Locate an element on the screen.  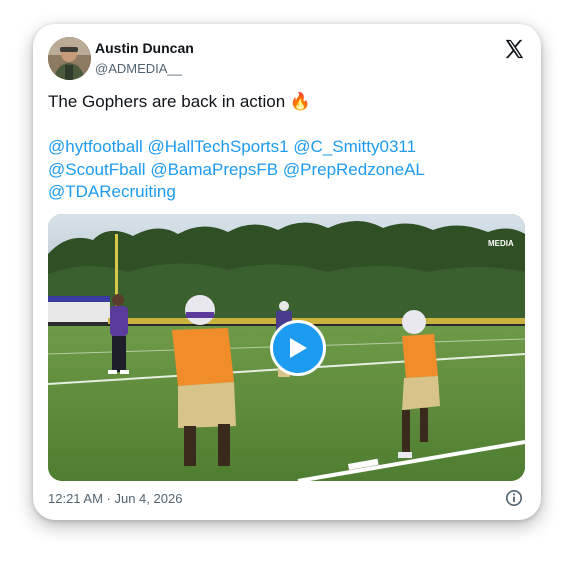
mention-link: @HallTechSports1 is located at coordinates (218, 146).